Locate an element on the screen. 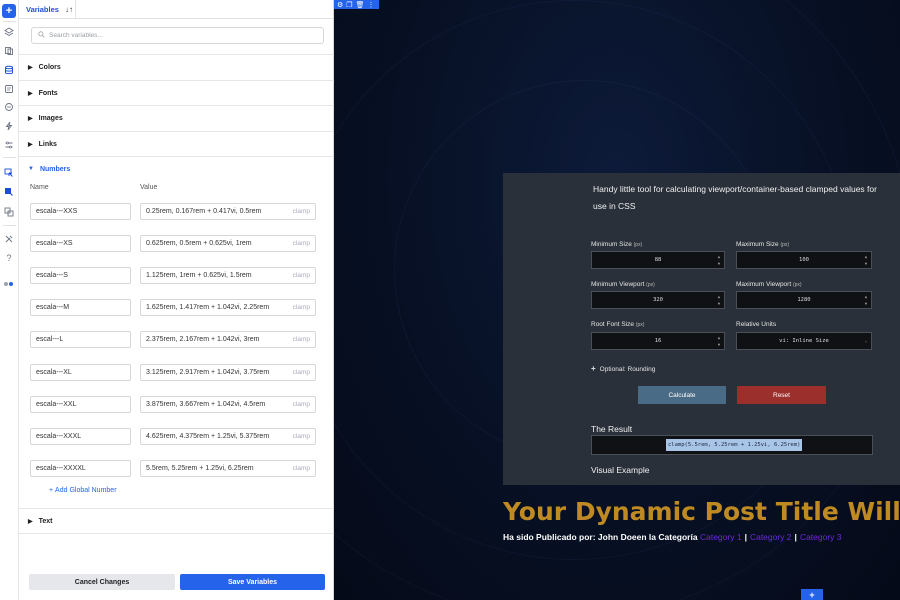 This screenshot has height=600, width=900. gear-icon: ⚙ is located at coordinates (340, 5).